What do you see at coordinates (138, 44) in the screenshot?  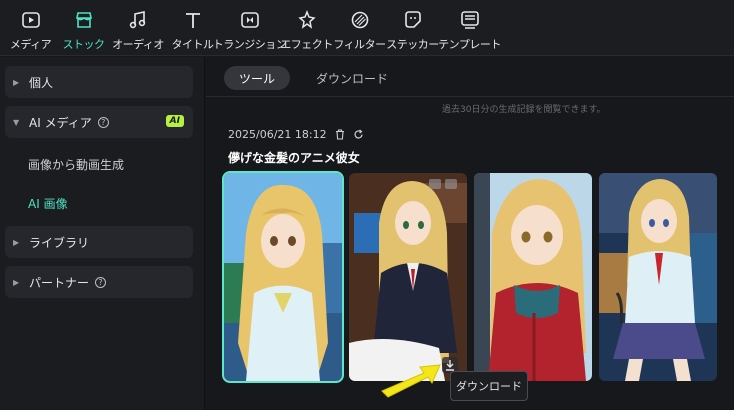 I see `toolbar-label: オーディオ` at bounding box center [138, 44].